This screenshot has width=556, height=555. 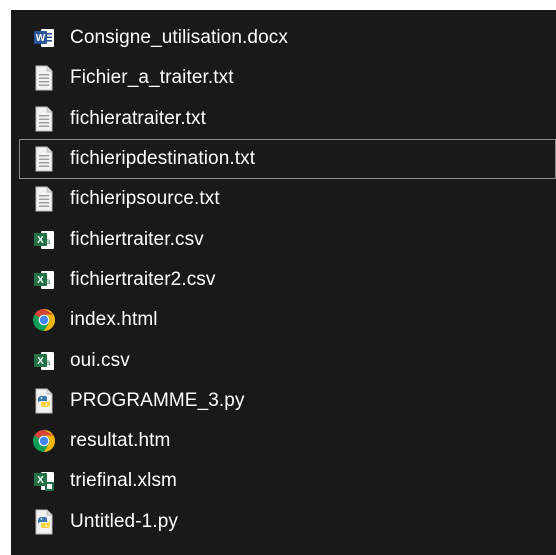 I want to click on file-name: Untitled-1.py, so click(x=124, y=521).